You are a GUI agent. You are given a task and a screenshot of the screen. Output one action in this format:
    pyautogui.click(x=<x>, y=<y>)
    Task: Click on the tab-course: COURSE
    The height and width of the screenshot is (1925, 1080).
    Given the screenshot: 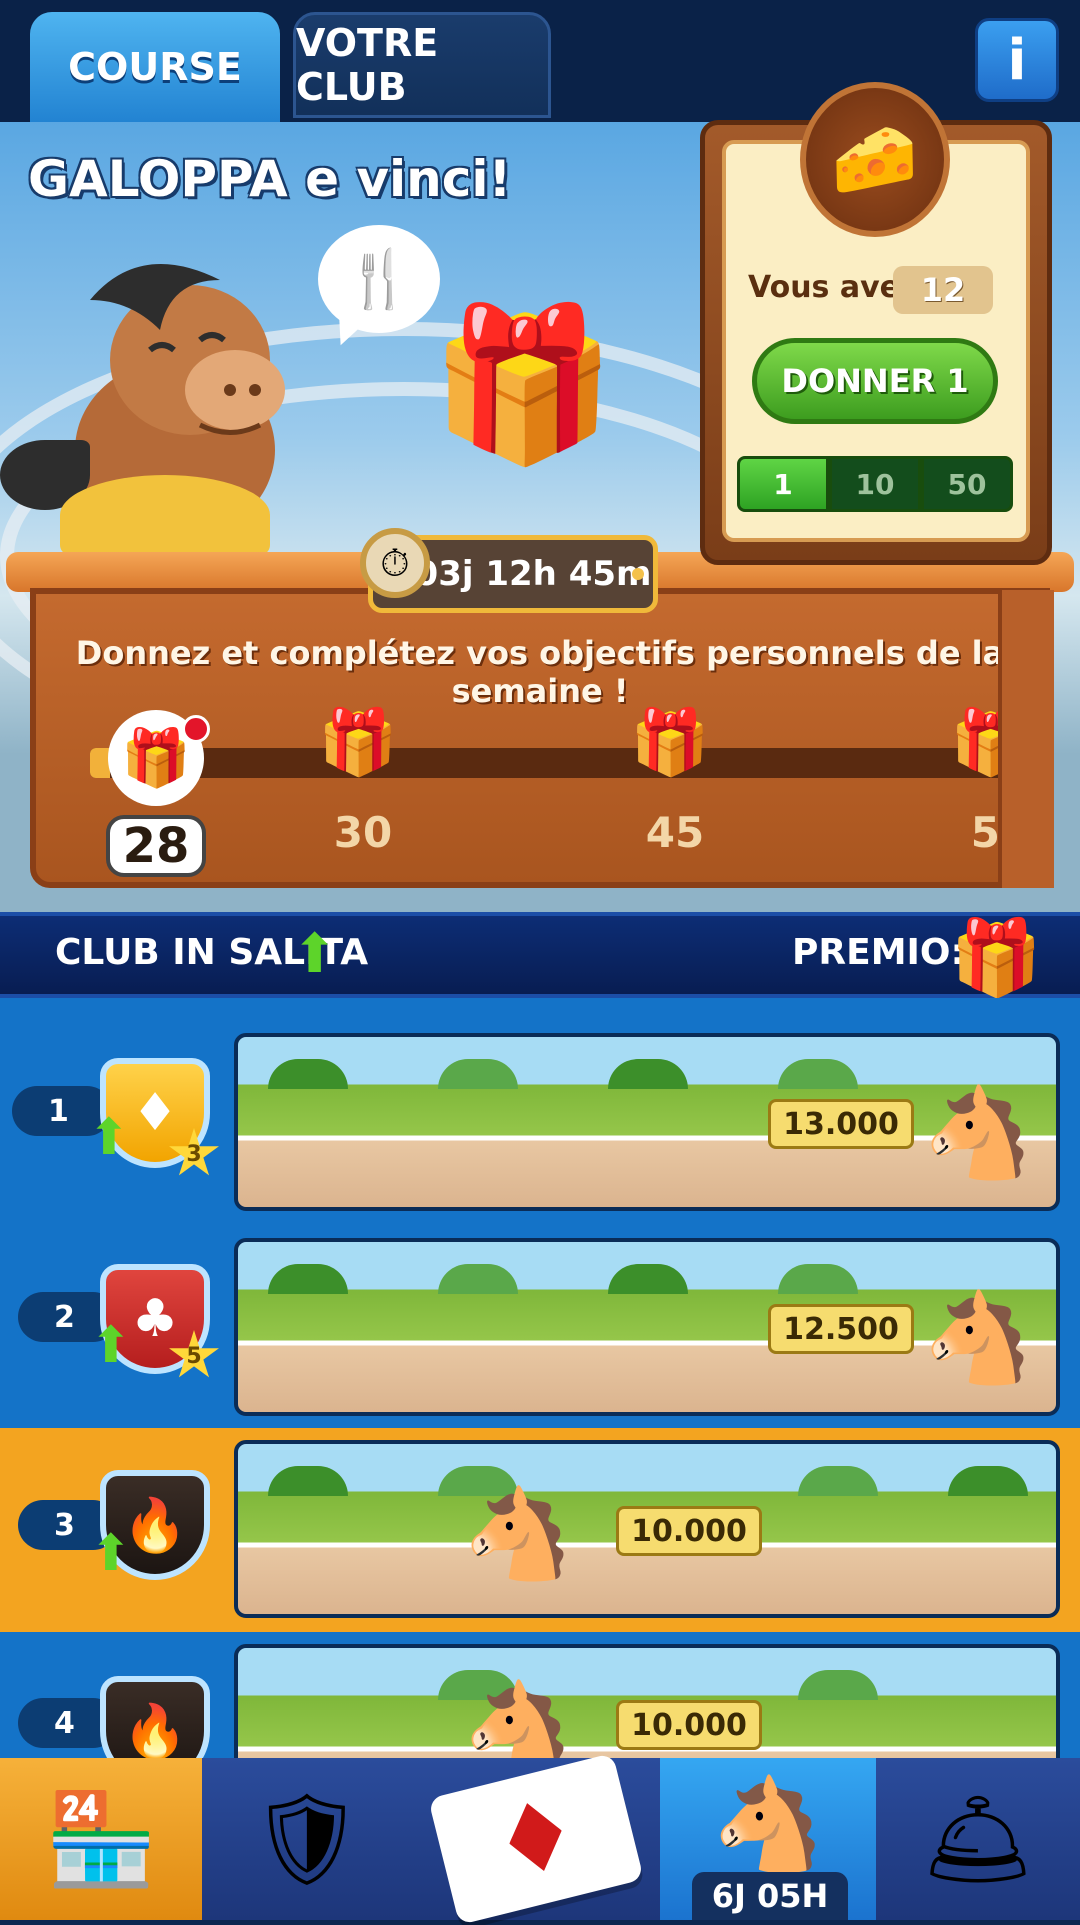 What is the action you would take?
    pyautogui.click(x=155, y=67)
    